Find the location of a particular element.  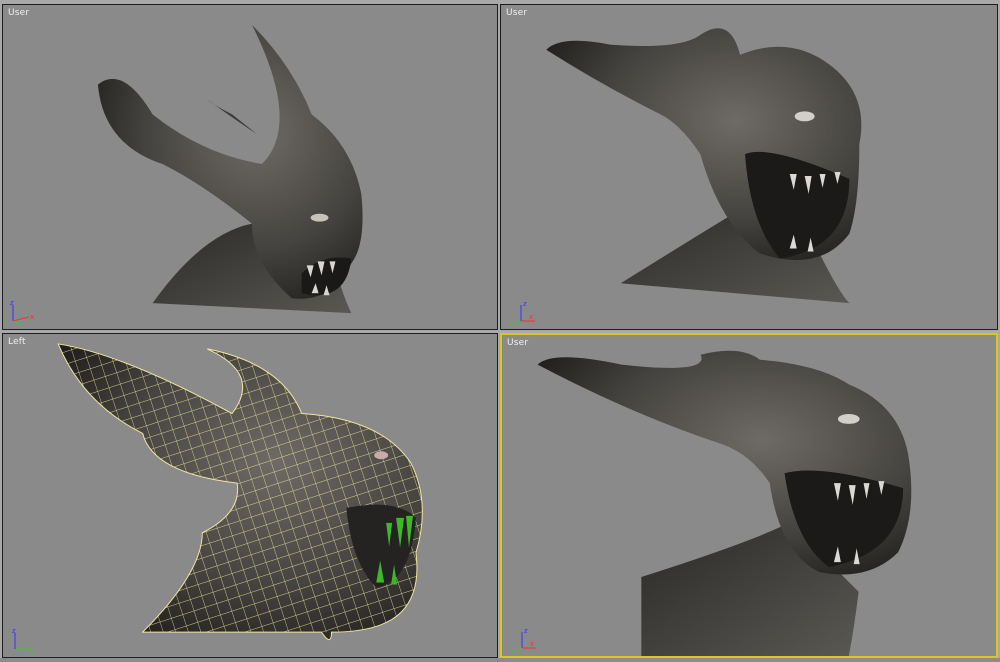

axis-gizmo: x z is located at coordinates (22, 312).